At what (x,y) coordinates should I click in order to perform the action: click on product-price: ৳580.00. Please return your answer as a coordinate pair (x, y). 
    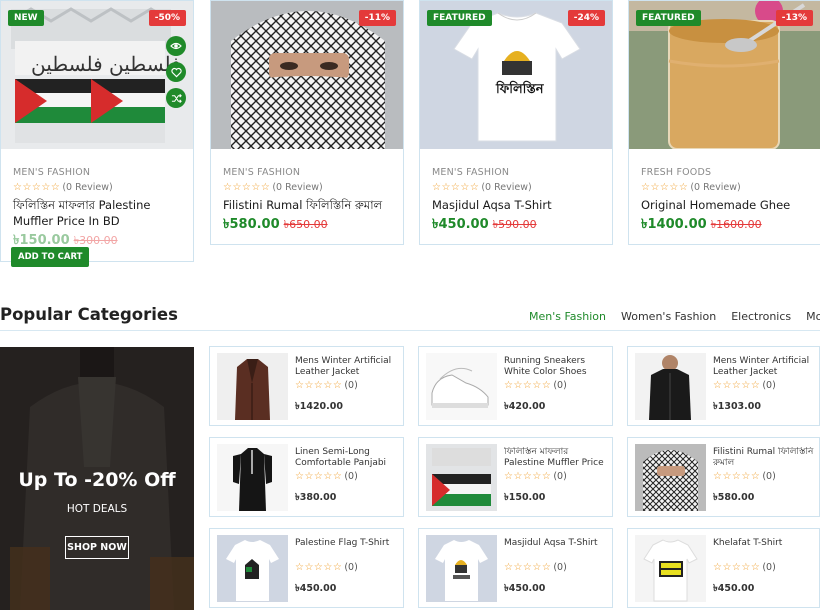
    Looking at the image, I should click on (734, 497).